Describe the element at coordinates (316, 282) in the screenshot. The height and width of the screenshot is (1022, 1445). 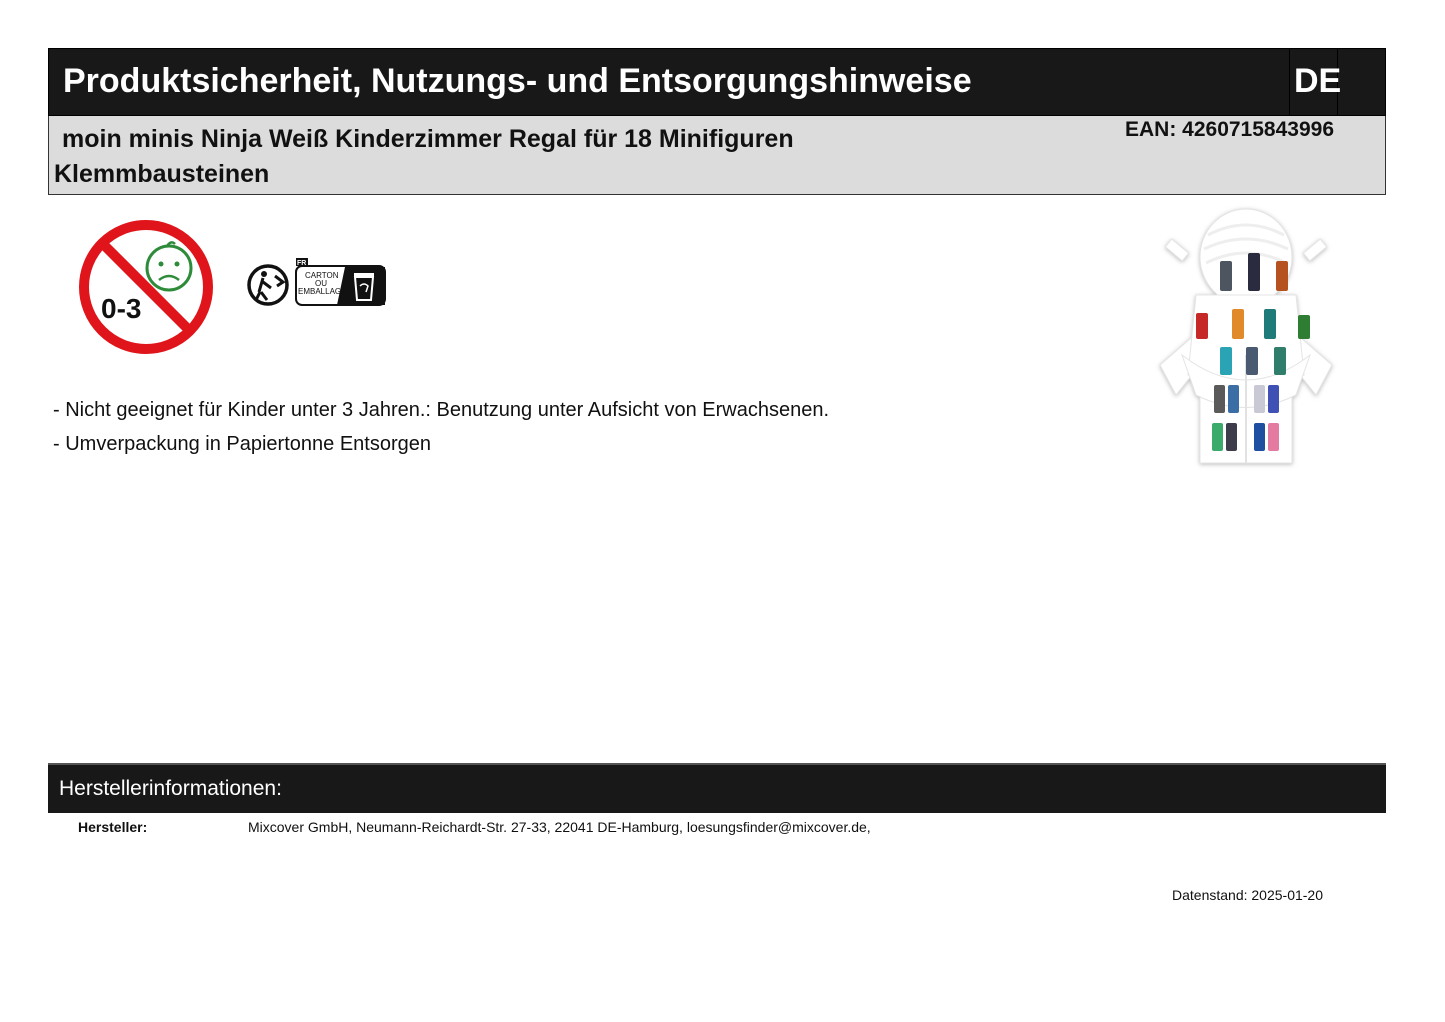
I see `triman-recycling-icon: FR CARTON OU EMBALLAGE` at that location.